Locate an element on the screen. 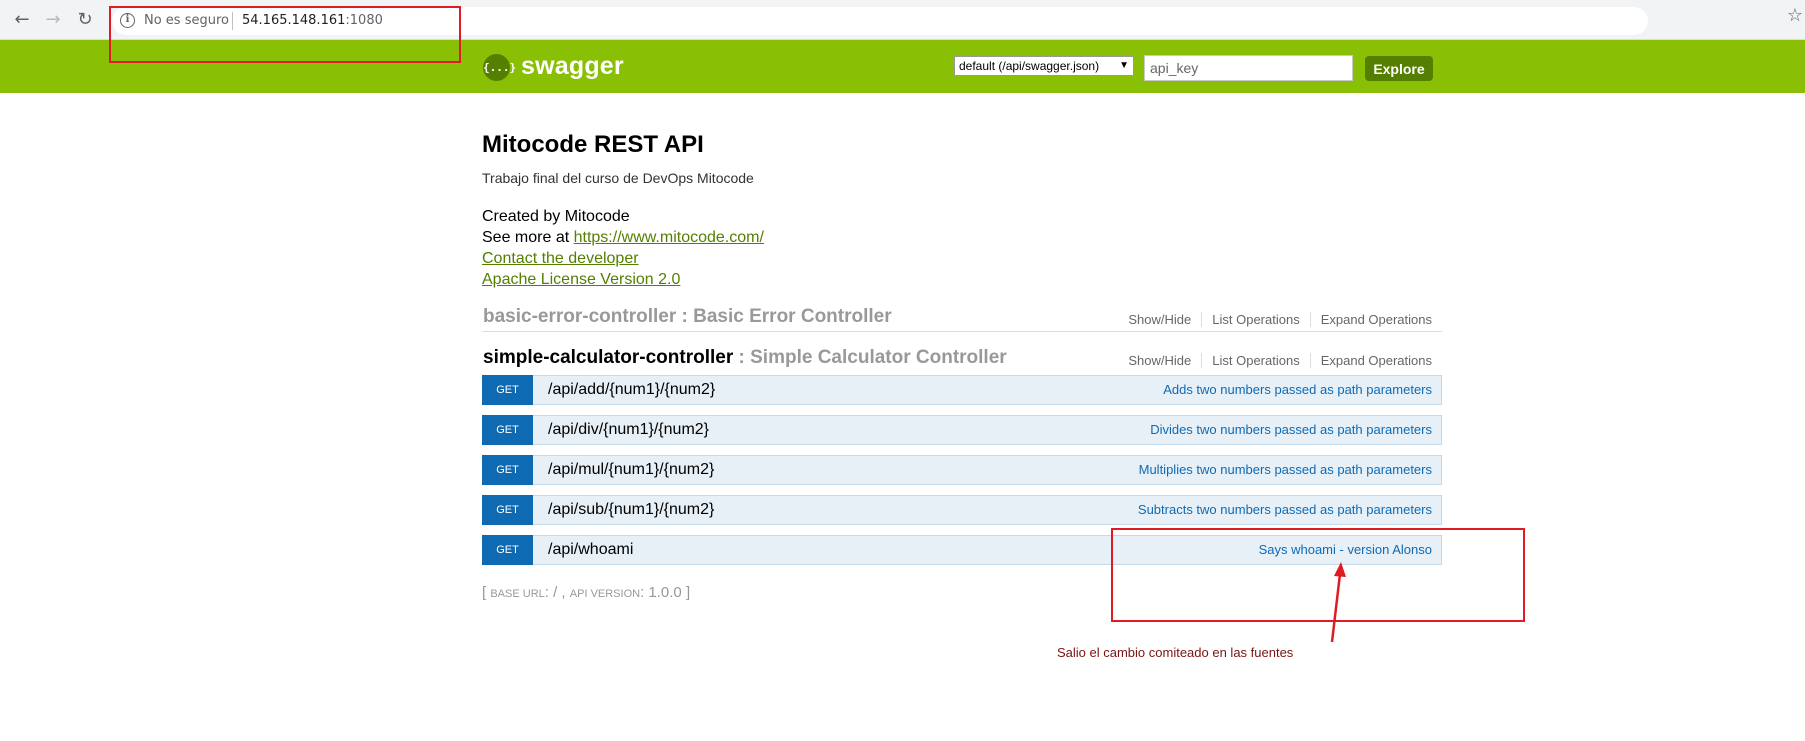  license-line: Apache License Version 2.0 is located at coordinates (581, 280).